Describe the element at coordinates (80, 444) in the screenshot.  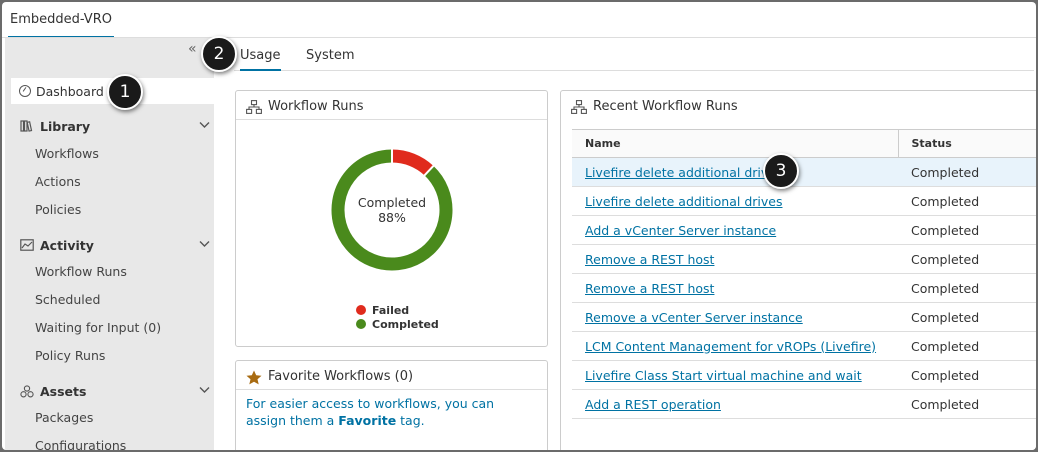
I see `sidebar-item-configurations: Configurations` at that location.